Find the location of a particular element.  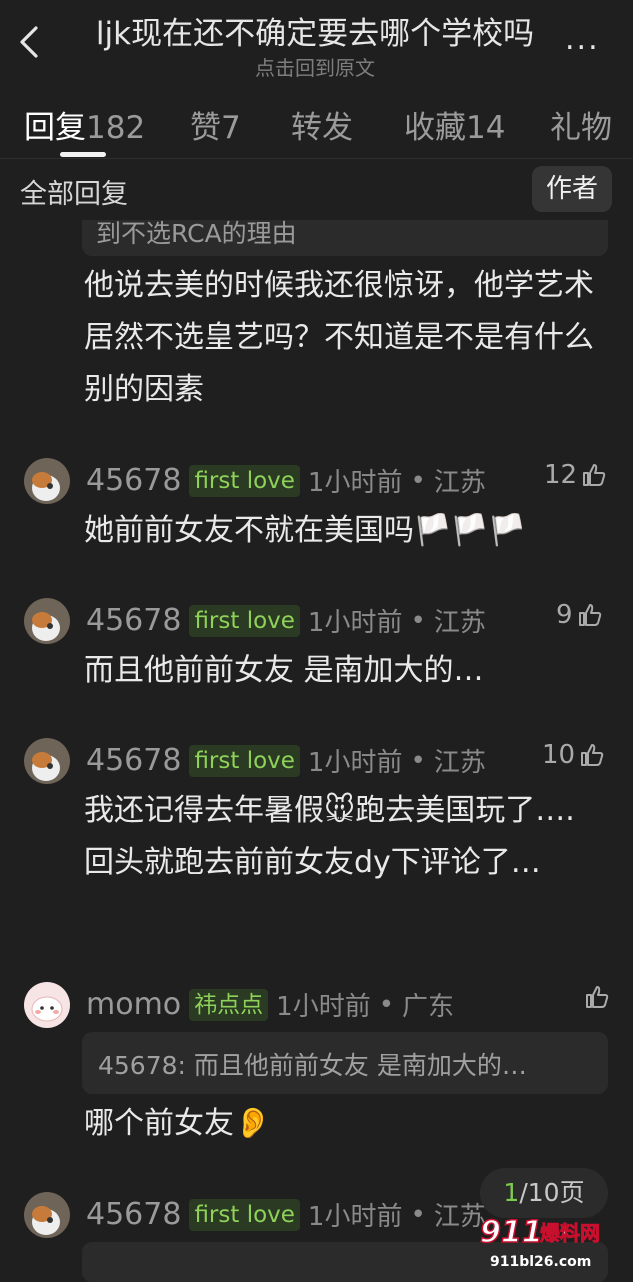

like-button is located at coordinates (595, 997).